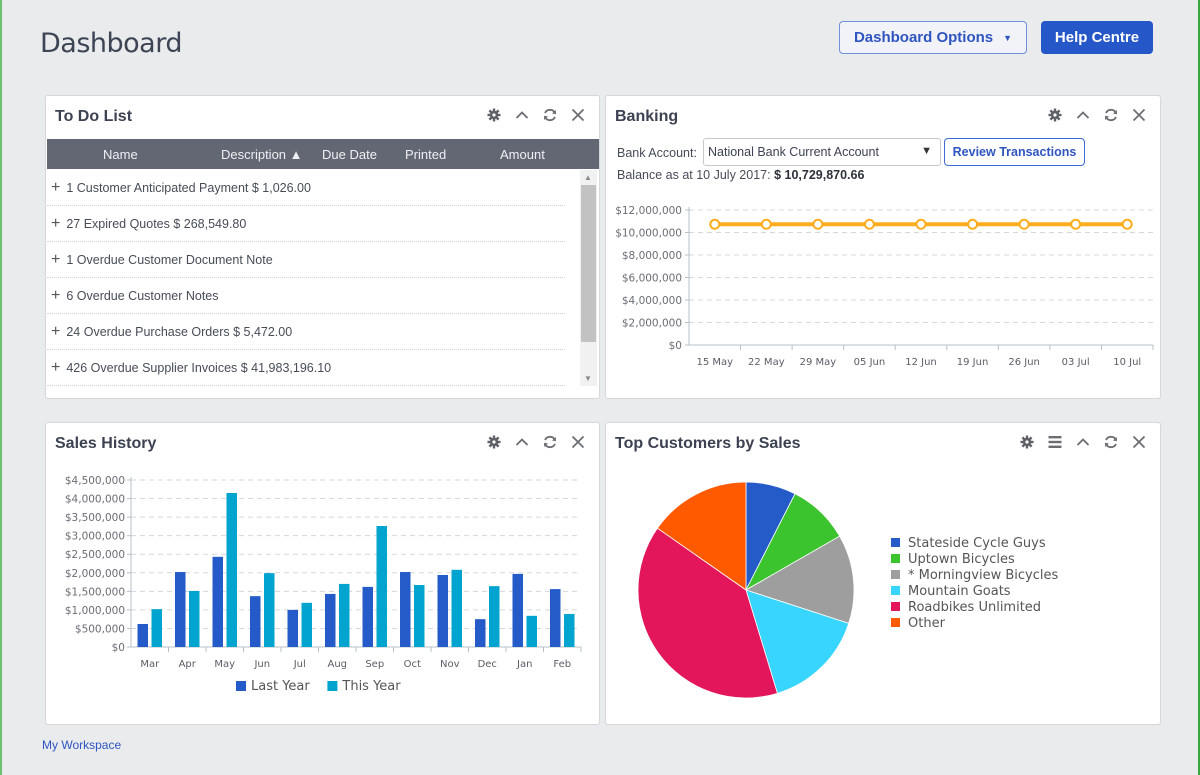 This screenshot has height=775, width=1200. What do you see at coordinates (261, 664) in the screenshot?
I see `x-tick-label: Jun` at bounding box center [261, 664].